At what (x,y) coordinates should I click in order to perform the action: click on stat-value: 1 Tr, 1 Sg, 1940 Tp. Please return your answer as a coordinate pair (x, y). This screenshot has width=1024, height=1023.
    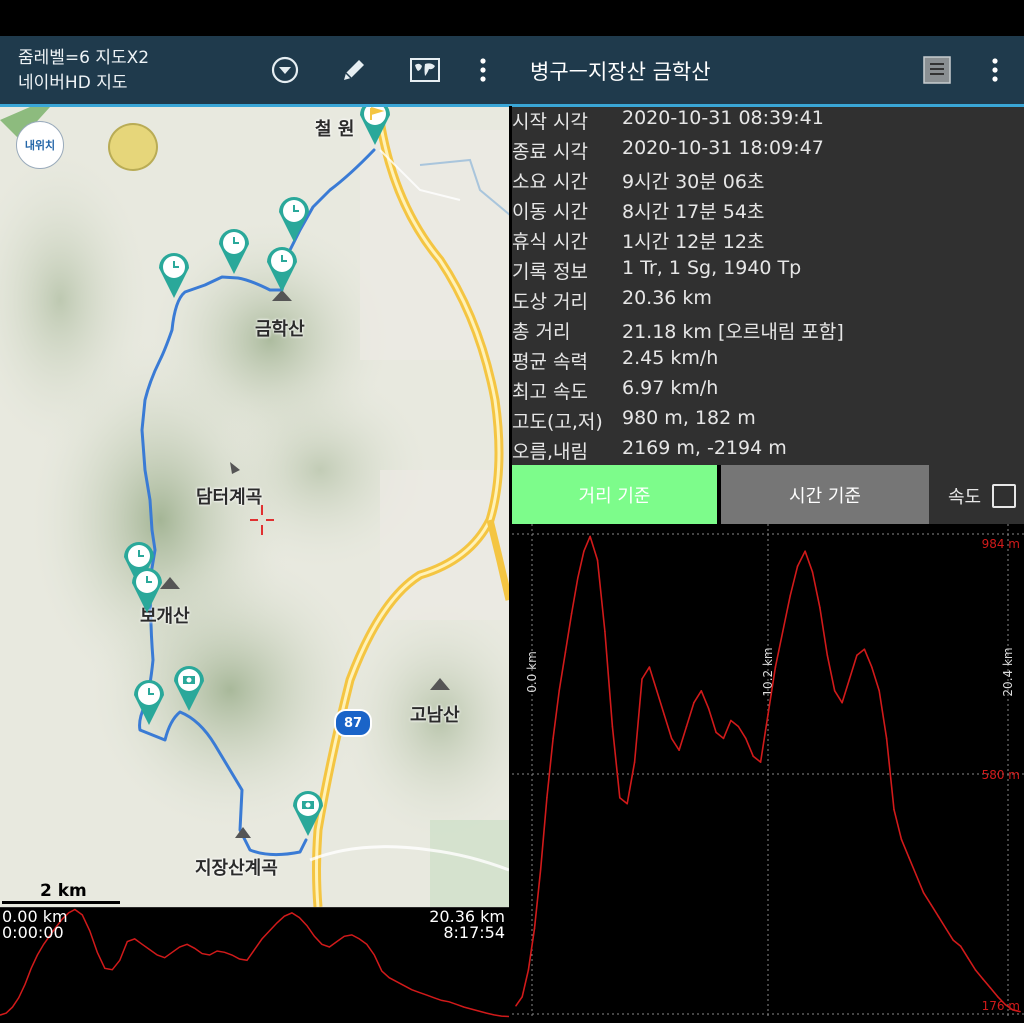
    Looking at the image, I should click on (712, 268).